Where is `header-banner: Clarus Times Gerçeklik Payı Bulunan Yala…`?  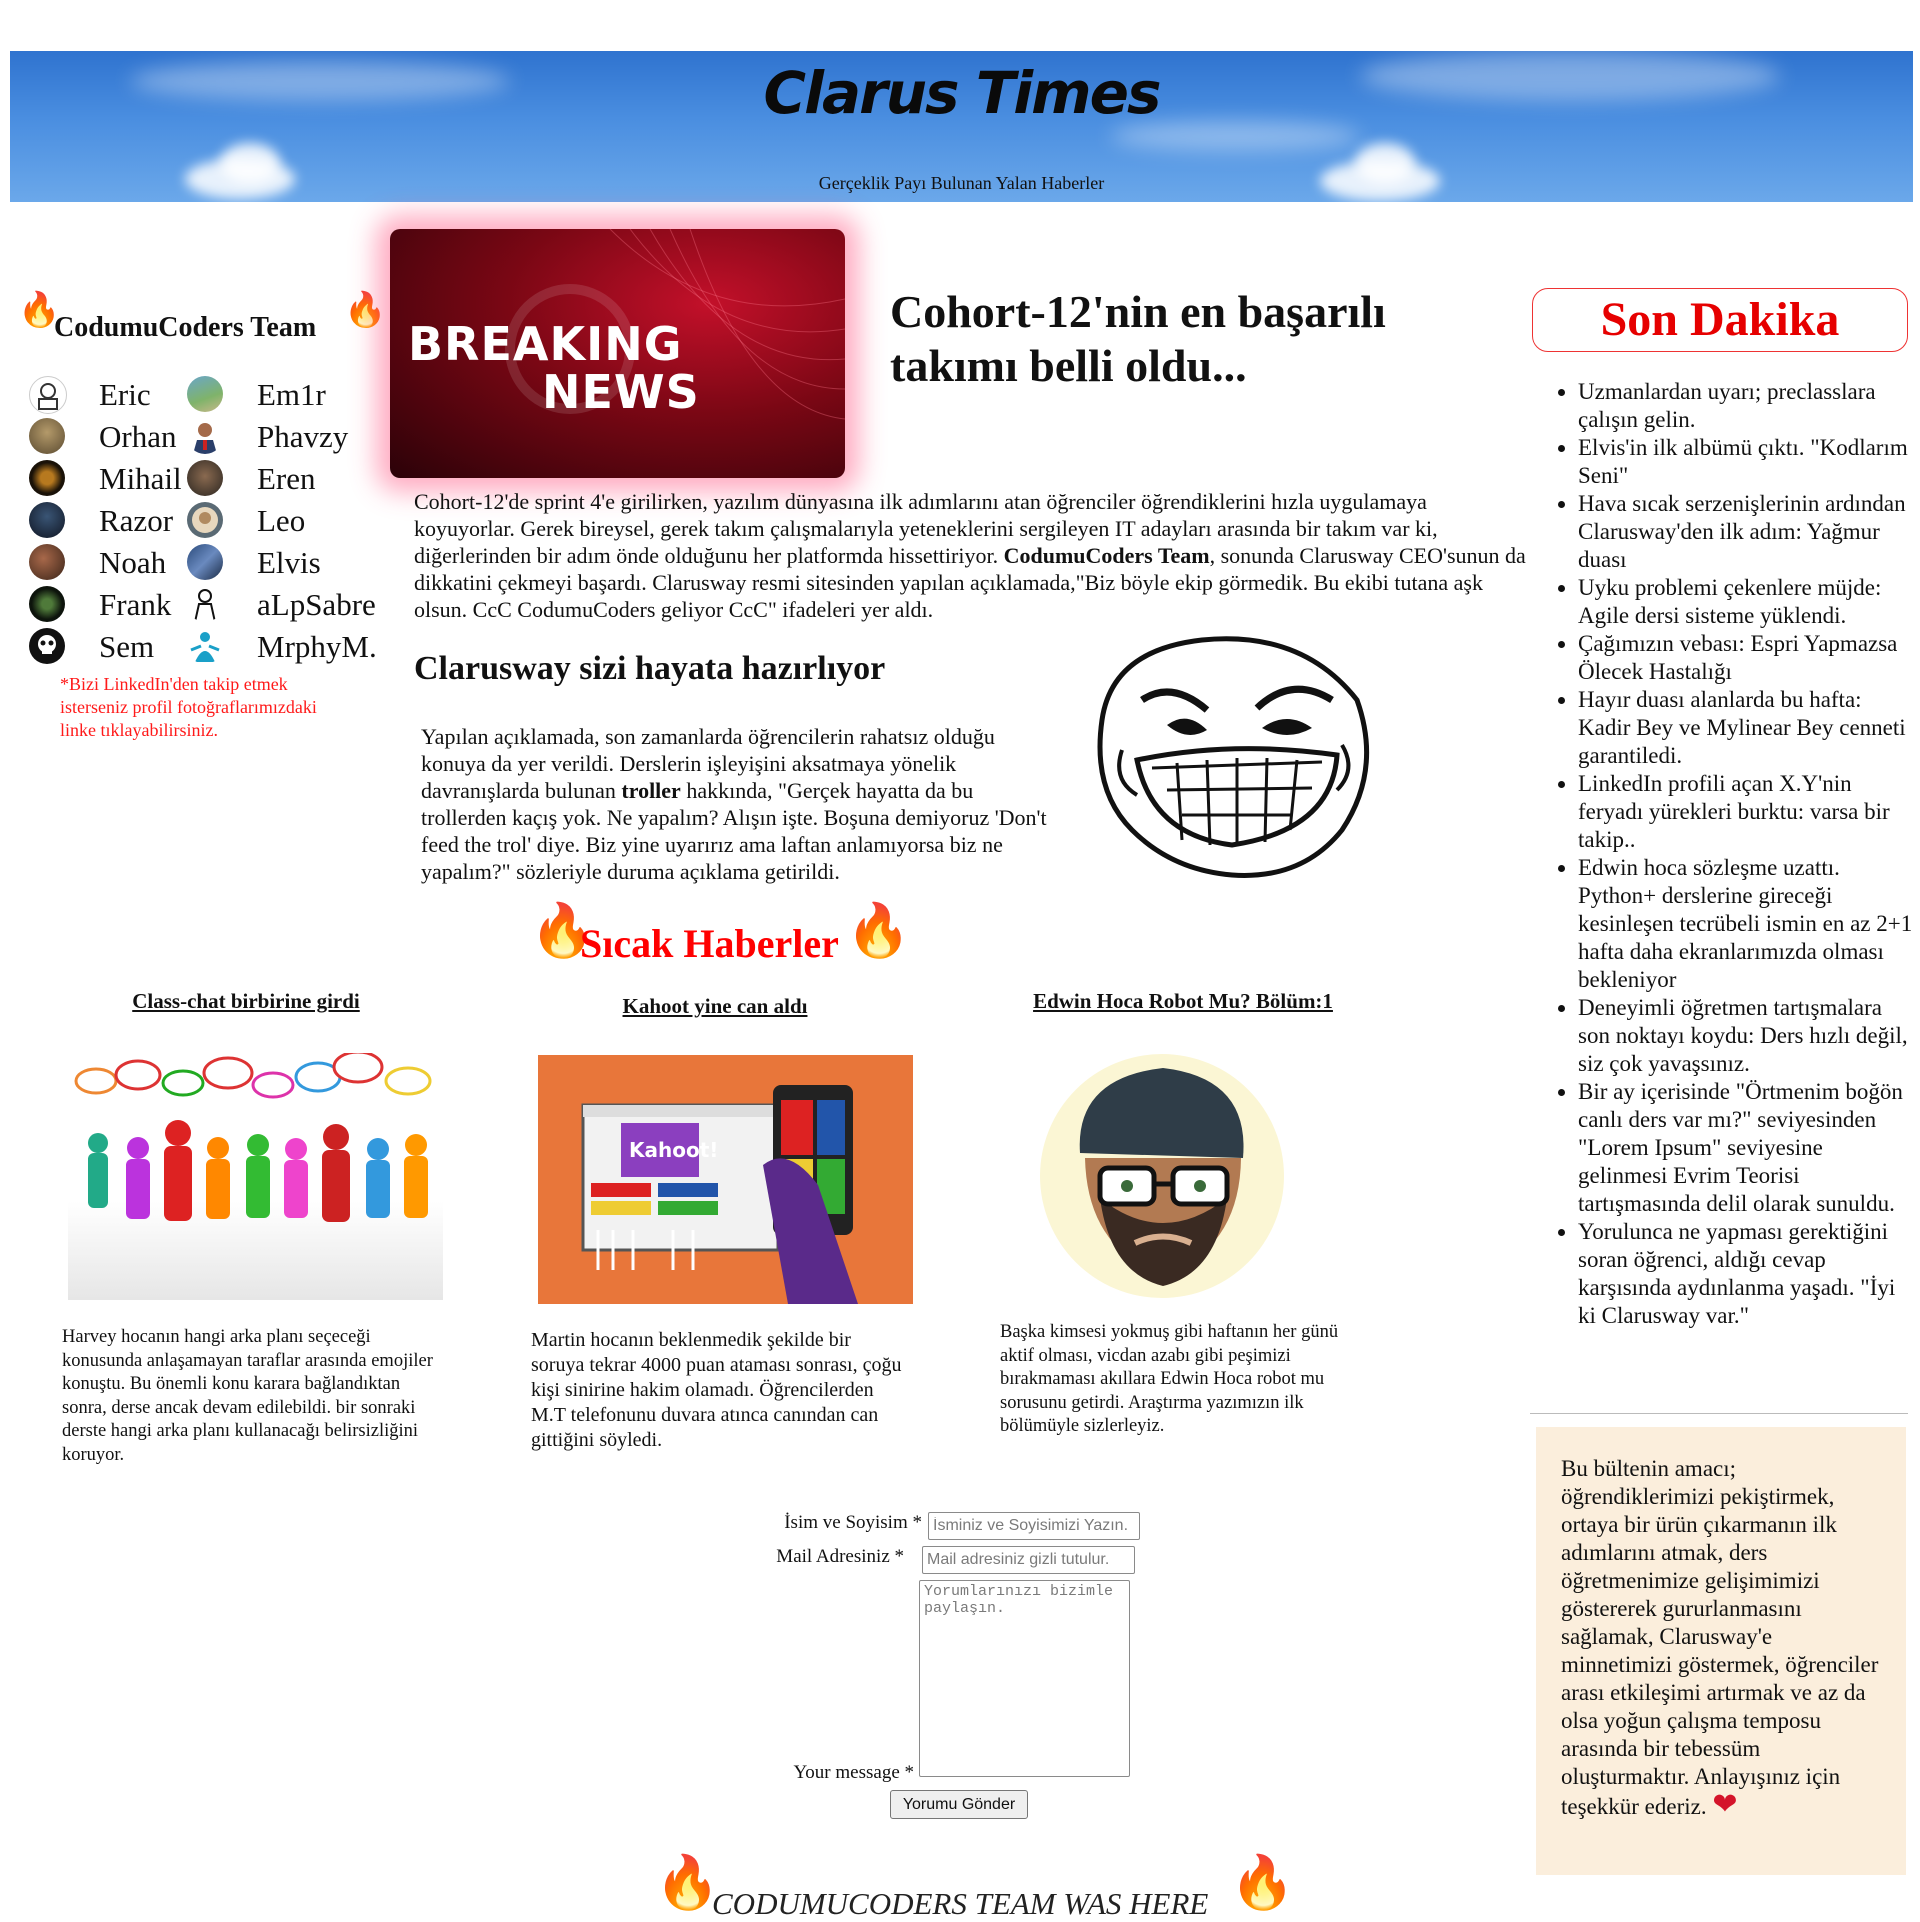
header-banner: Clarus Times Gerçeklik Payı Bulunan Yala… is located at coordinates (961, 126).